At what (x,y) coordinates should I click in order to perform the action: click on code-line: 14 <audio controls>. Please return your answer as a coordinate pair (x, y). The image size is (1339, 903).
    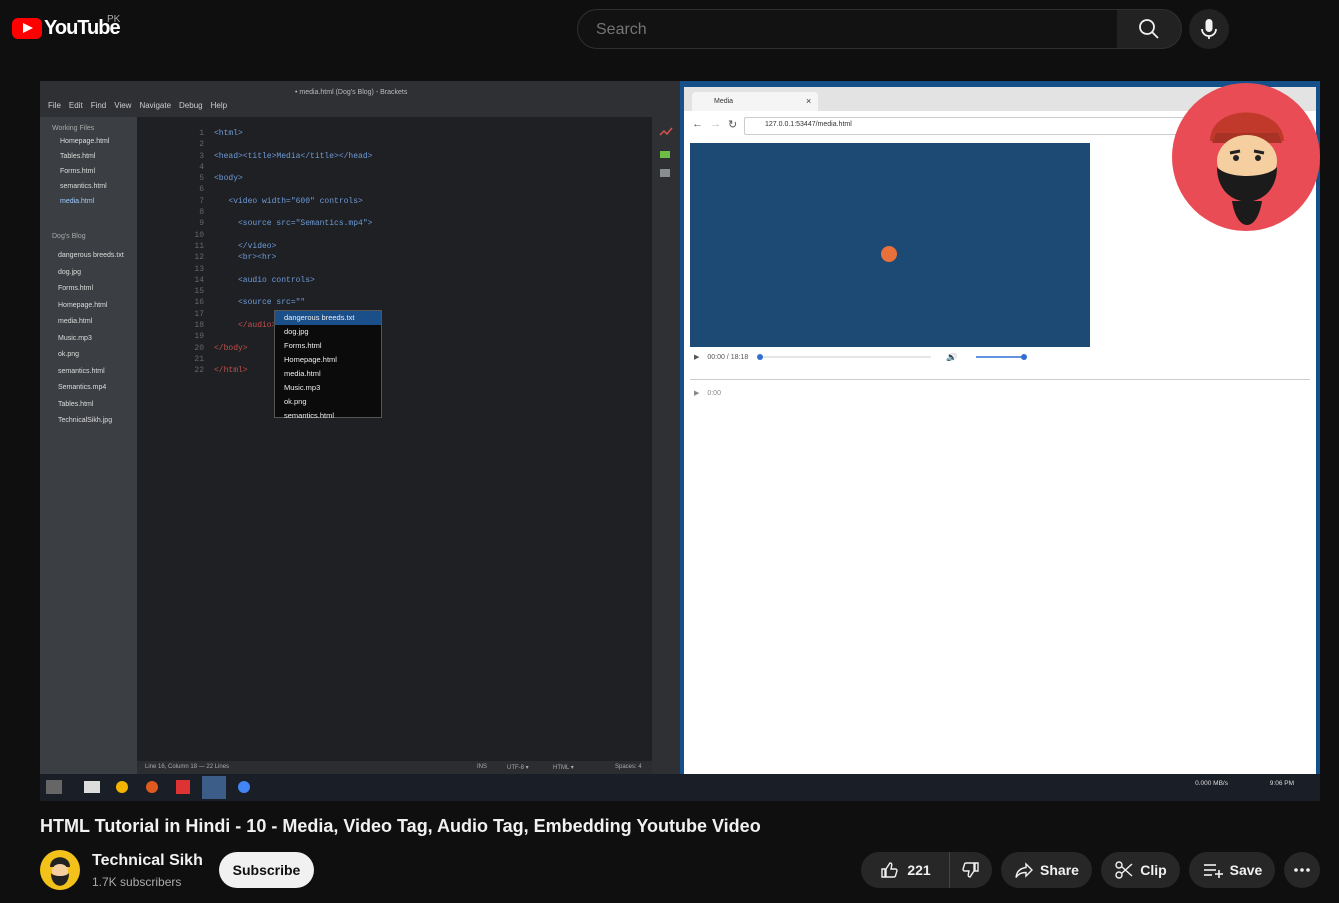
    Looking at the image, I should click on (276, 281).